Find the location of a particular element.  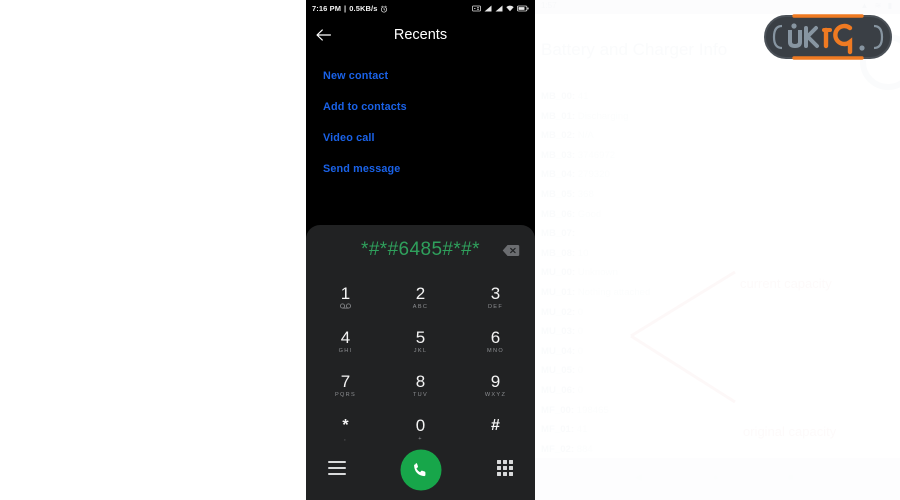

sim-card-icon is located at coordinates (476, 8).